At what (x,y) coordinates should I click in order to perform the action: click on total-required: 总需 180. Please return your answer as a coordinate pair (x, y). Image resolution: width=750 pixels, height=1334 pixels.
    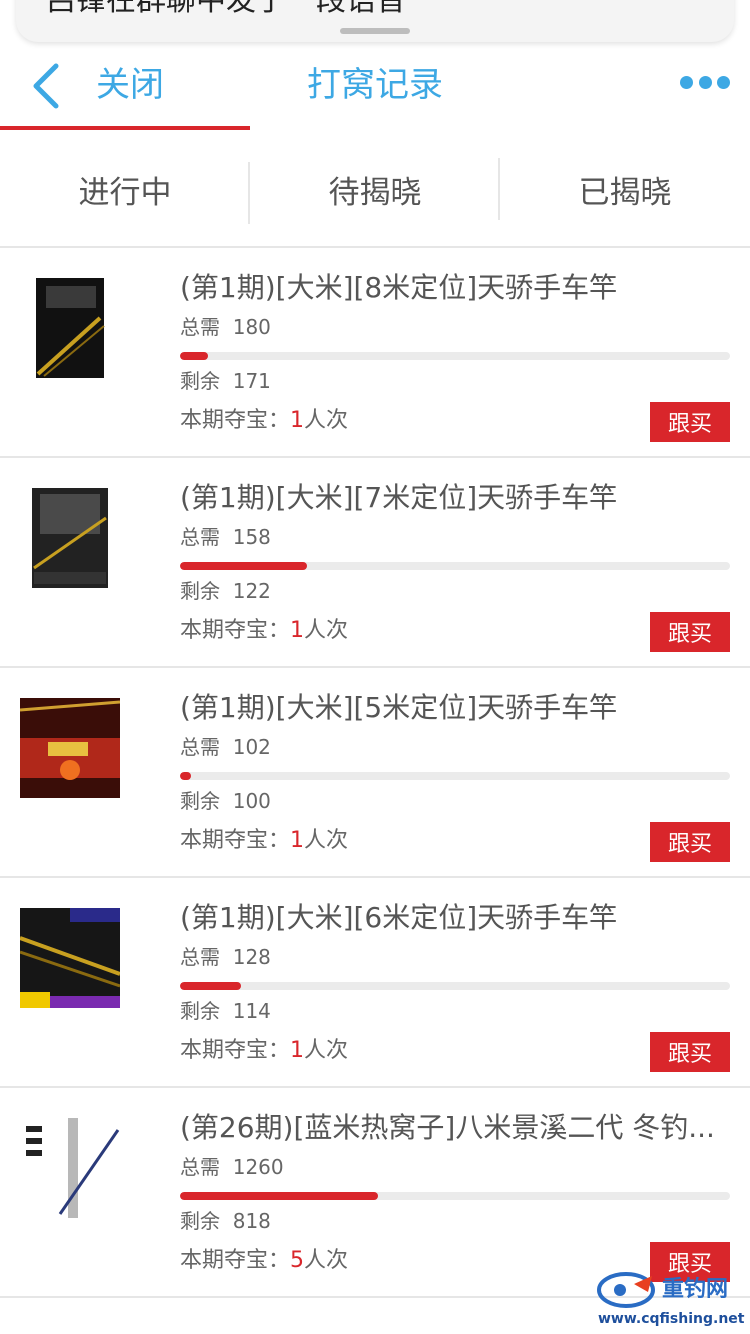
    Looking at the image, I should click on (225, 327).